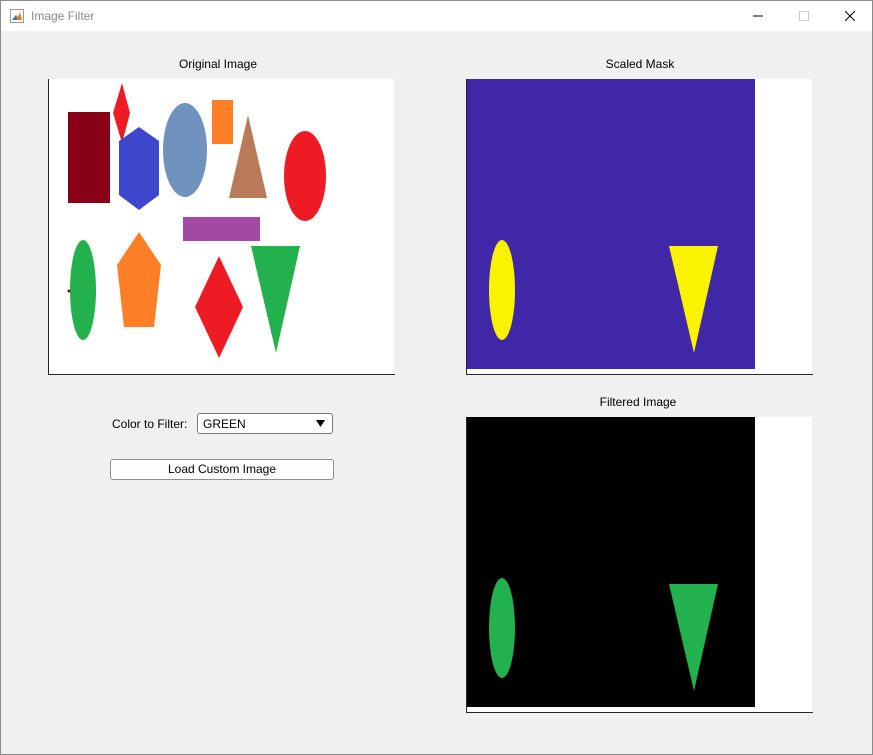 This screenshot has width=873, height=755. I want to click on color-filter-dropdown: GREEN, so click(265, 423).